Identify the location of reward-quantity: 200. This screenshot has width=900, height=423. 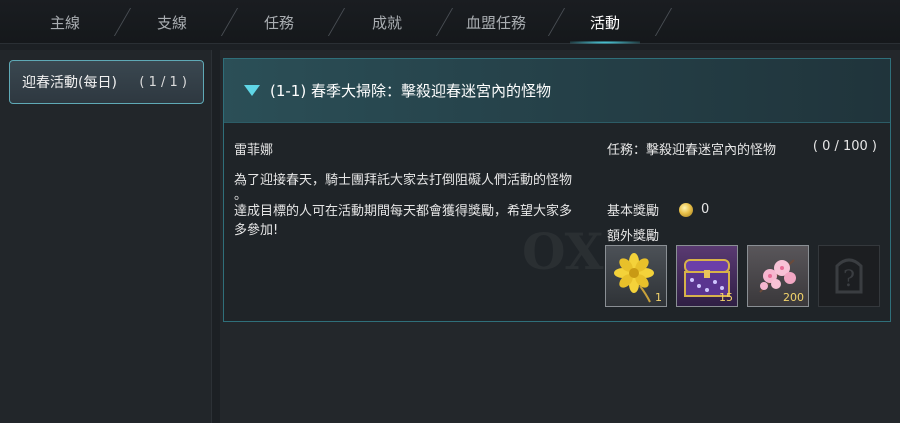
(793, 297).